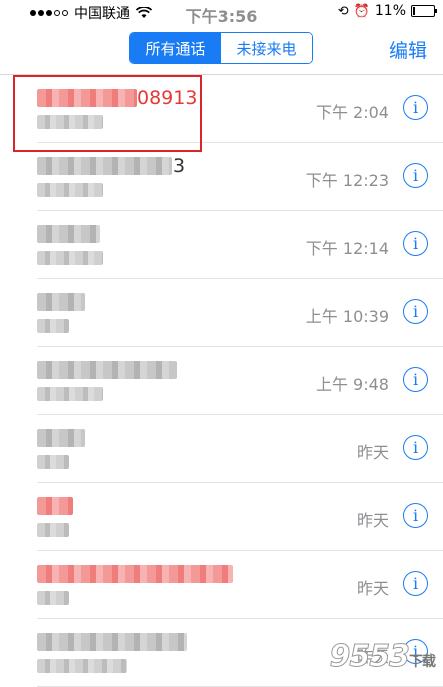 The image size is (443, 687). What do you see at coordinates (369, 657) in the screenshot?
I see `watermark-text: 9553` at bounding box center [369, 657].